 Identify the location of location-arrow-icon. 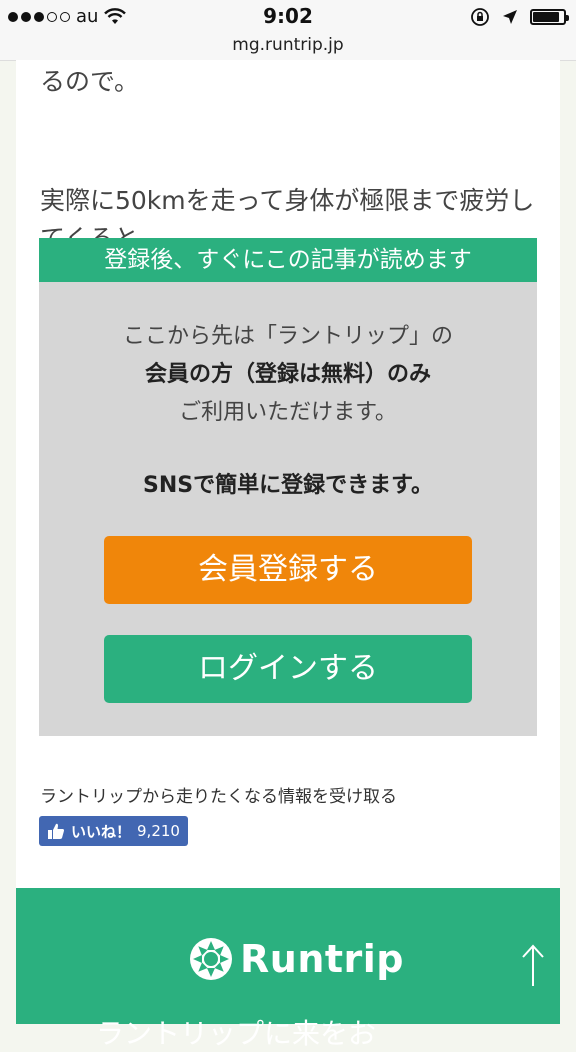
(510, 17).